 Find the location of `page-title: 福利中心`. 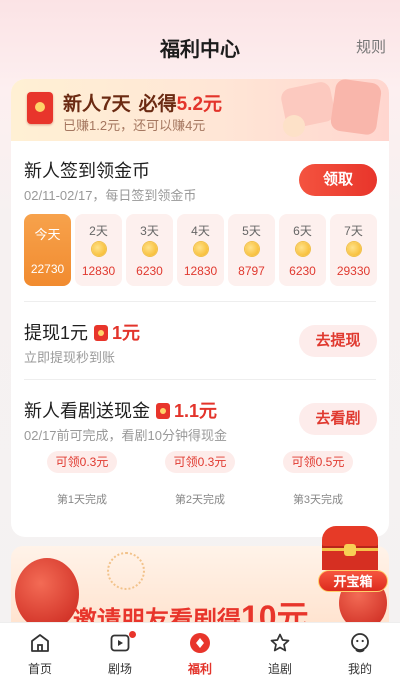

page-title: 福利中心 is located at coordinates (200, 50).